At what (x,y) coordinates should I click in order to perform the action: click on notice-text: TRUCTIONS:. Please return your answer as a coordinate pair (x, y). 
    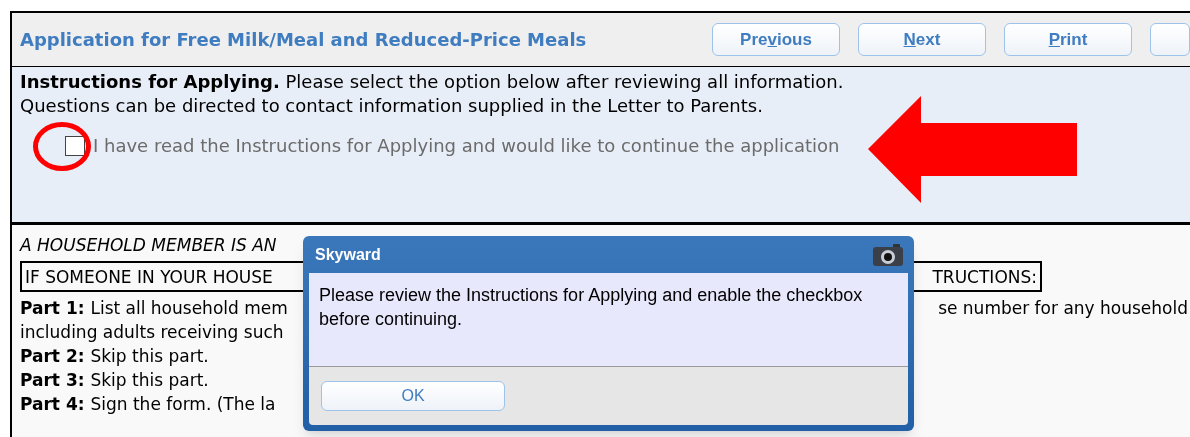
    Looking at the image, I should click on (984, 277).